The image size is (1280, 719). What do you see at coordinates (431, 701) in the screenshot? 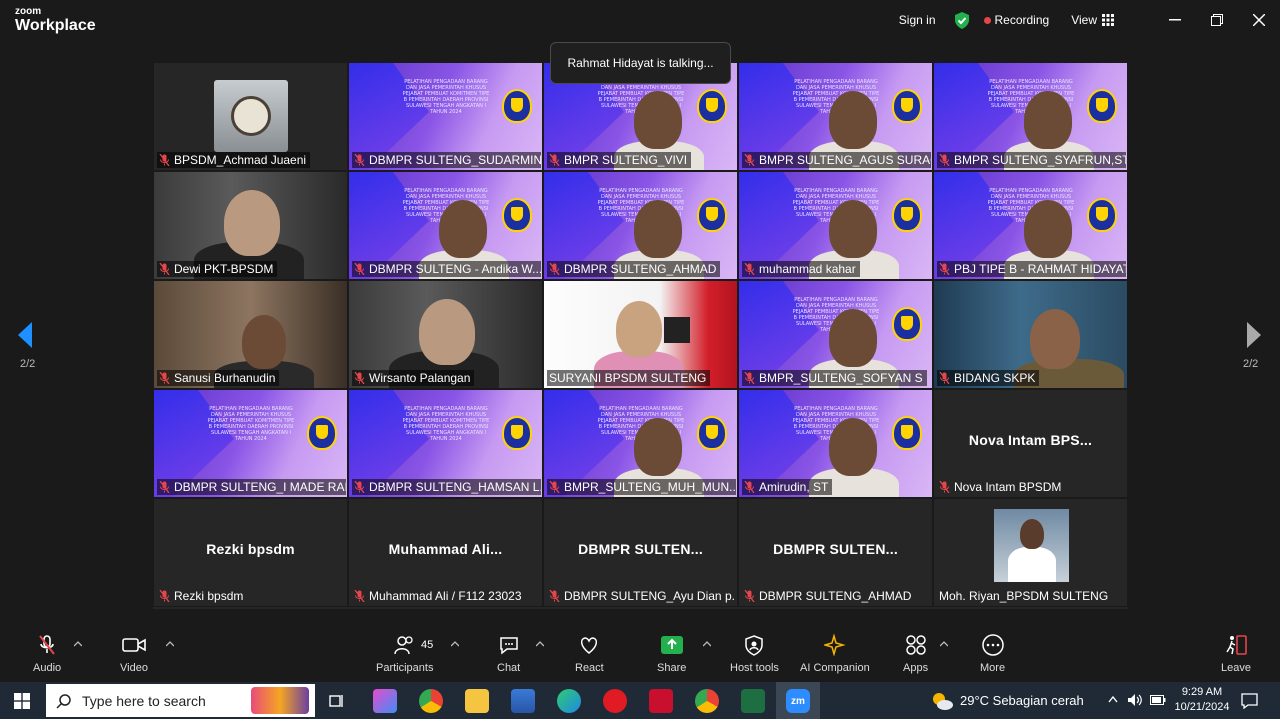
I see `chrome-icon` at bounding box center [431, 701].